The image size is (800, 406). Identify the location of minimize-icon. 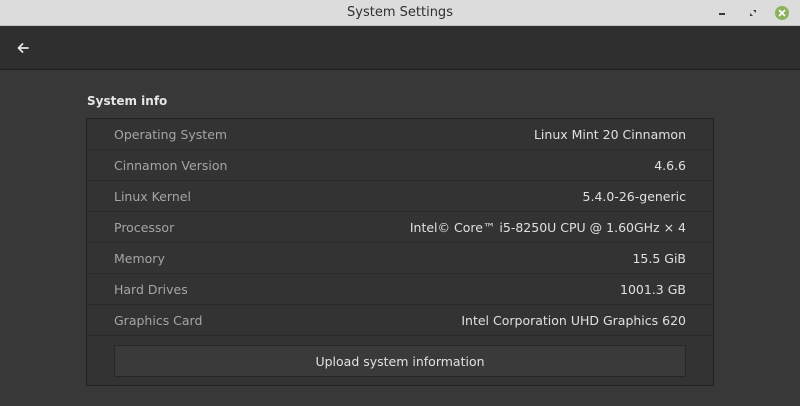
(722, 14).